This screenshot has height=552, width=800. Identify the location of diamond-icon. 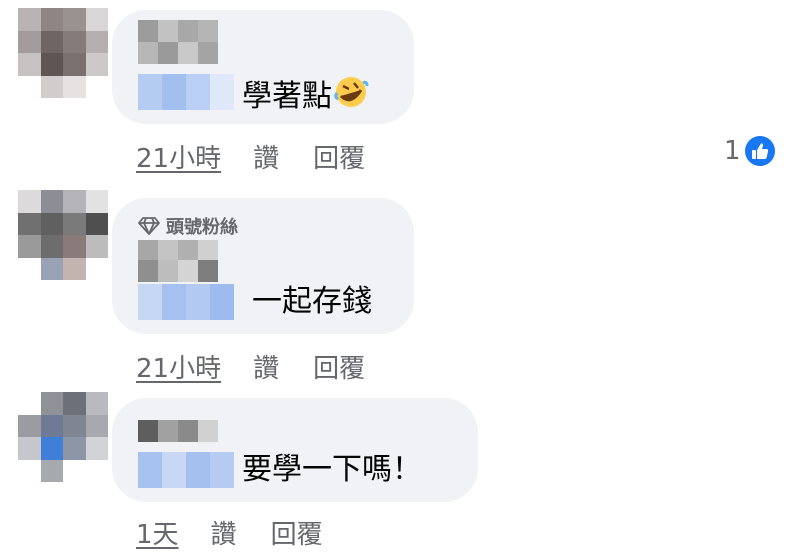
(149, 226).